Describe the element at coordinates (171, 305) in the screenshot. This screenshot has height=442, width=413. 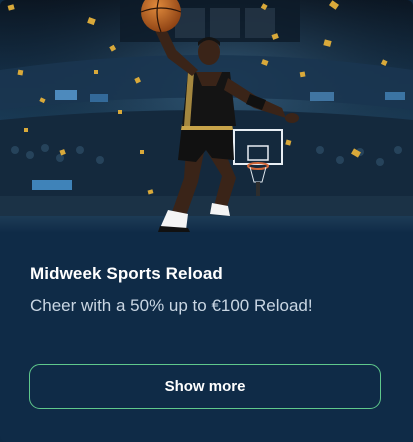
I see `promo-description: Cheer with a 50% up to €100 Reload!` at that location.